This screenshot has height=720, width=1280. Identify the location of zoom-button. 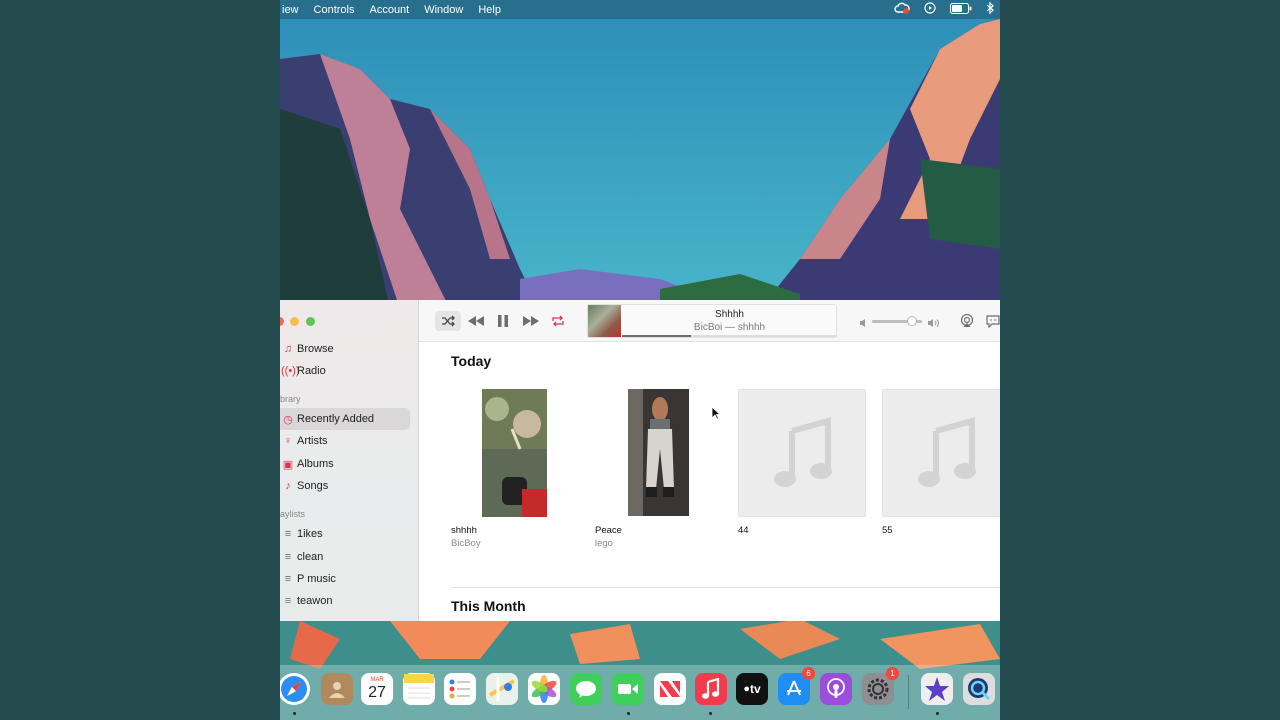
(310, 321).